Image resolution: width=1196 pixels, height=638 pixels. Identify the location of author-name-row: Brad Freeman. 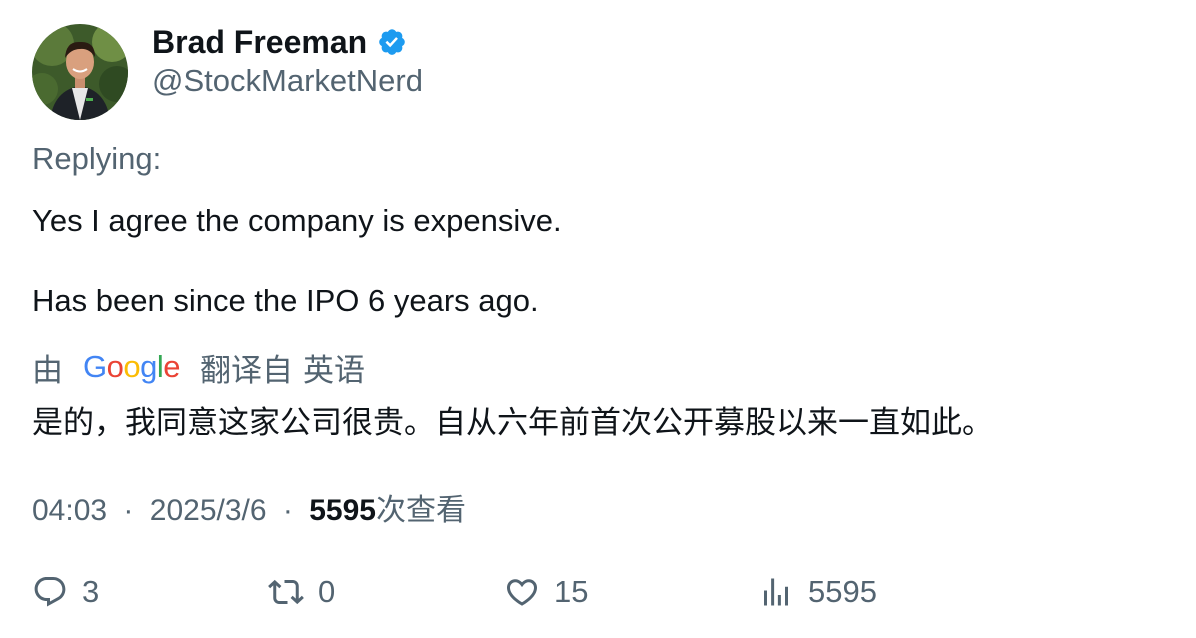
(279, 42).